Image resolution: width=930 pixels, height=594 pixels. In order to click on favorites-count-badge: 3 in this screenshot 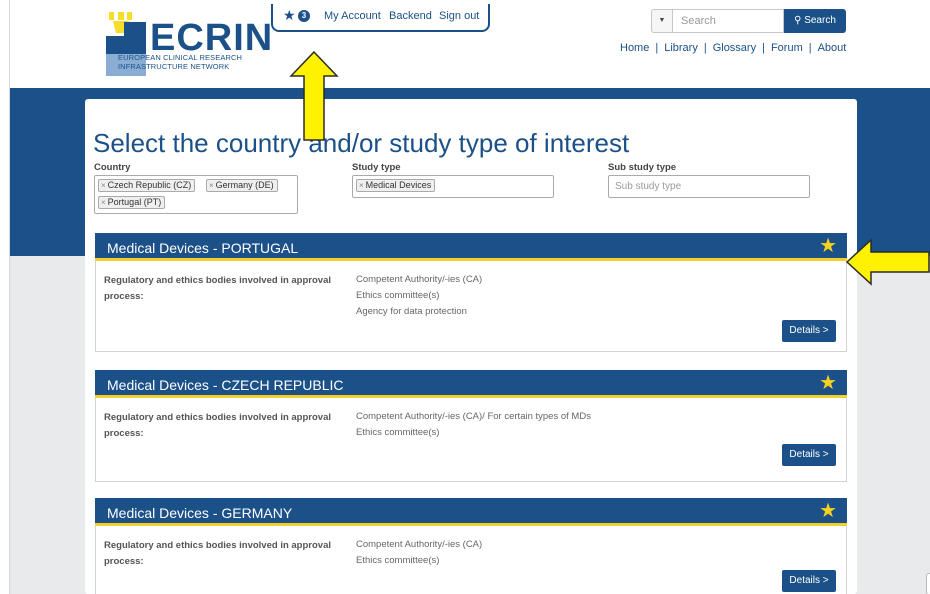, I will do `click(304, 16)`.